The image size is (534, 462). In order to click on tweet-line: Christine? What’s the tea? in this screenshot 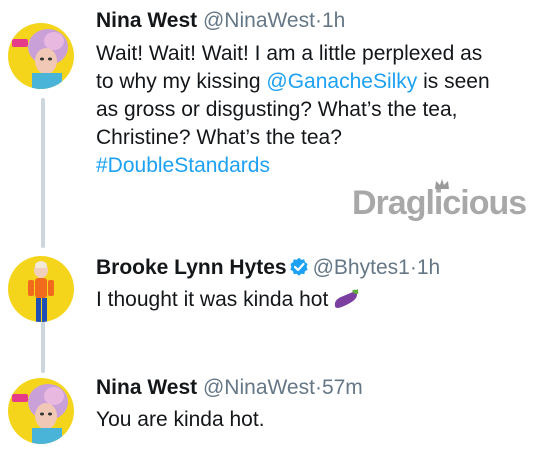, I will do `click(219, 137)`.